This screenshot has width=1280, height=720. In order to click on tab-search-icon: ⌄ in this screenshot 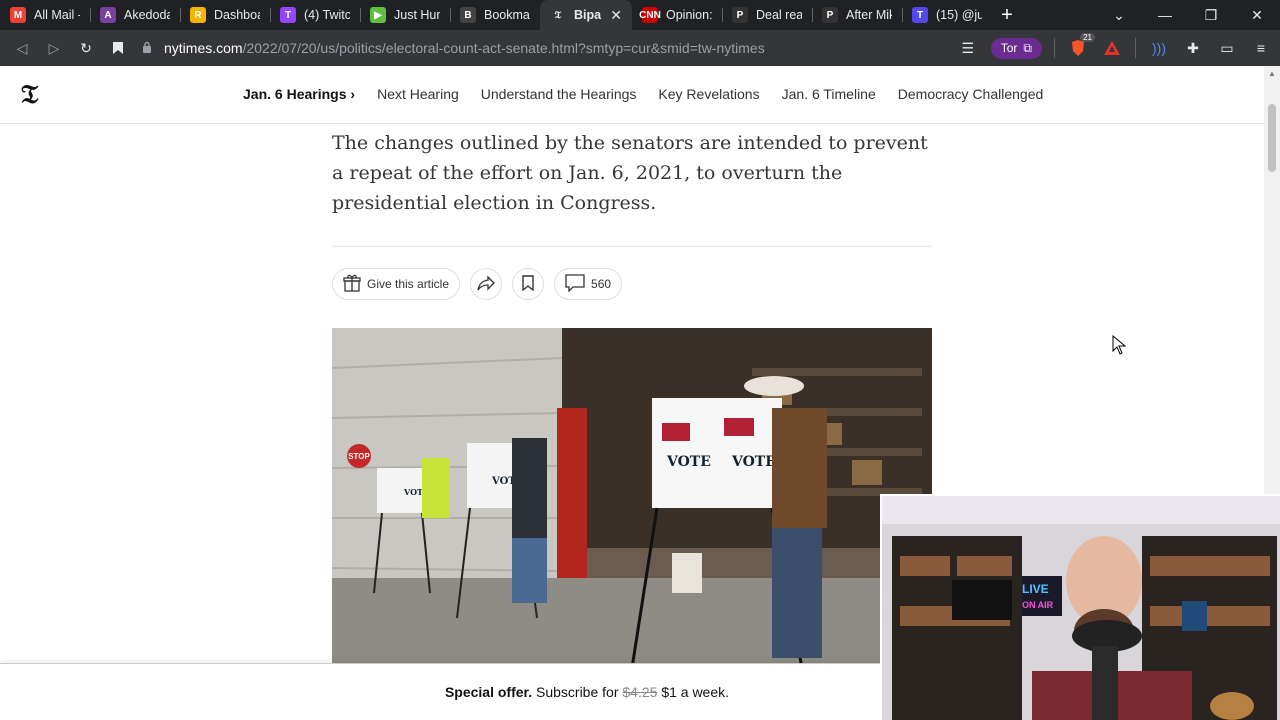, I will do `click(1119, 15)`.